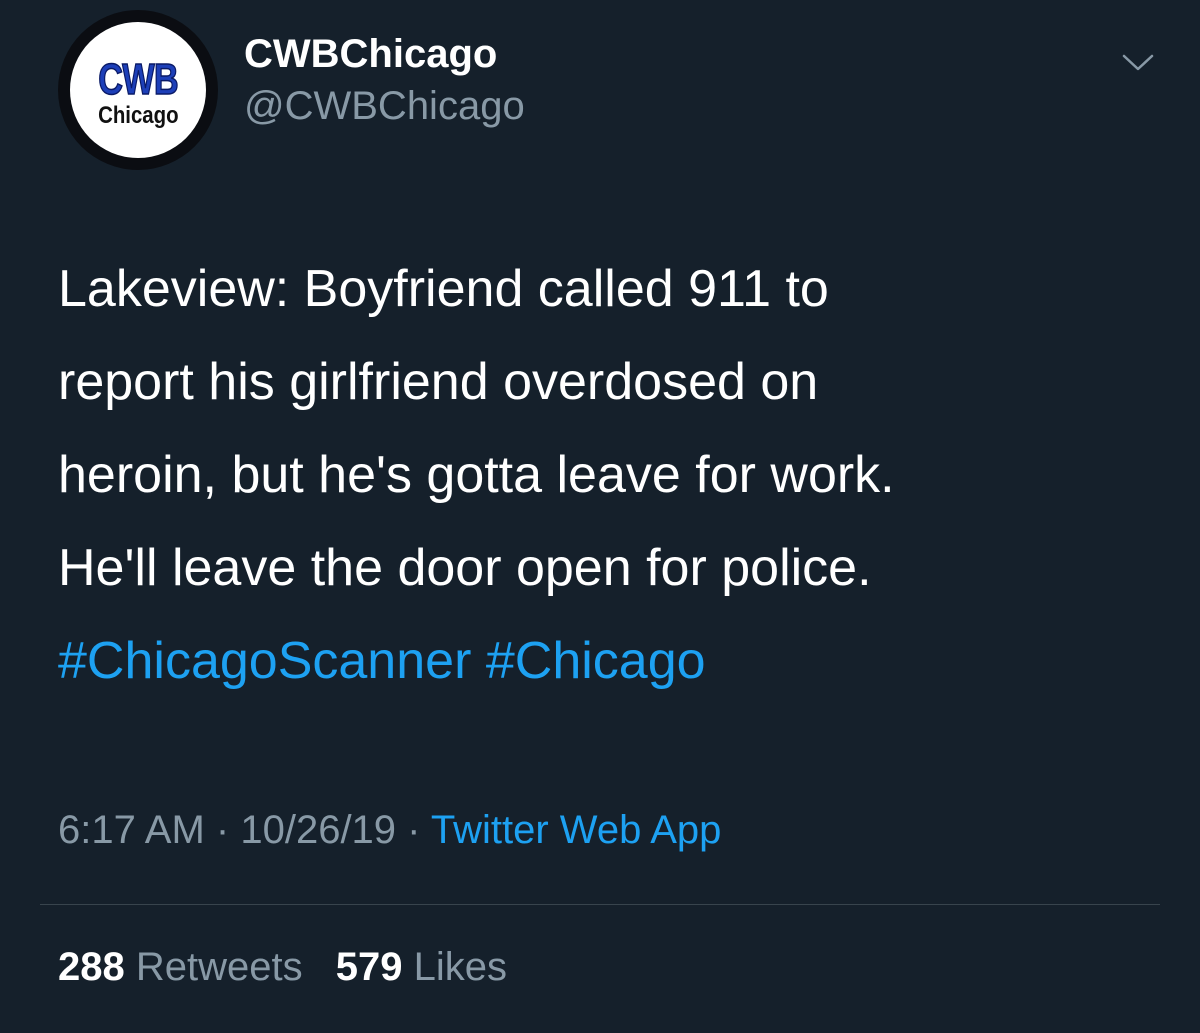 The height and width of the screenshot is (1033, 1200). I want to click on tweet-source: Twitter Web App, so click(576, 830).